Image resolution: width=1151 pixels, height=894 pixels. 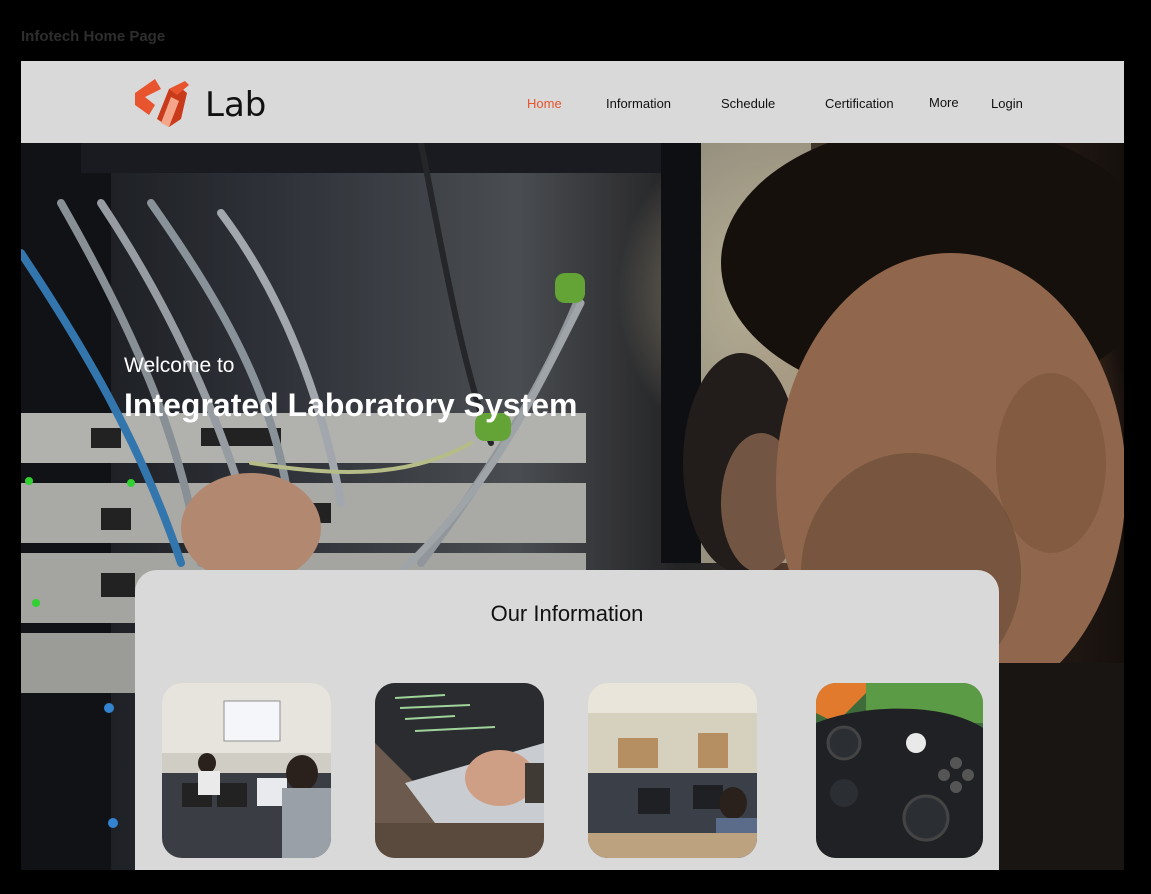 What do you see at coordinates (638, 103) in the screenshot?
I see `nav-information: Information` at bounding box center [638, 103].